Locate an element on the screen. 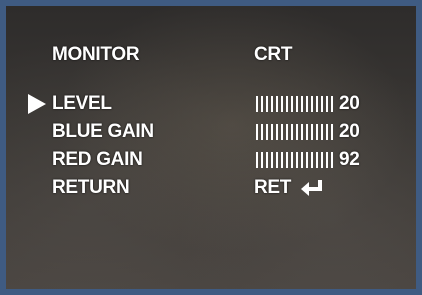  menu-title-value: CRT is located at coordinates (273, 54).